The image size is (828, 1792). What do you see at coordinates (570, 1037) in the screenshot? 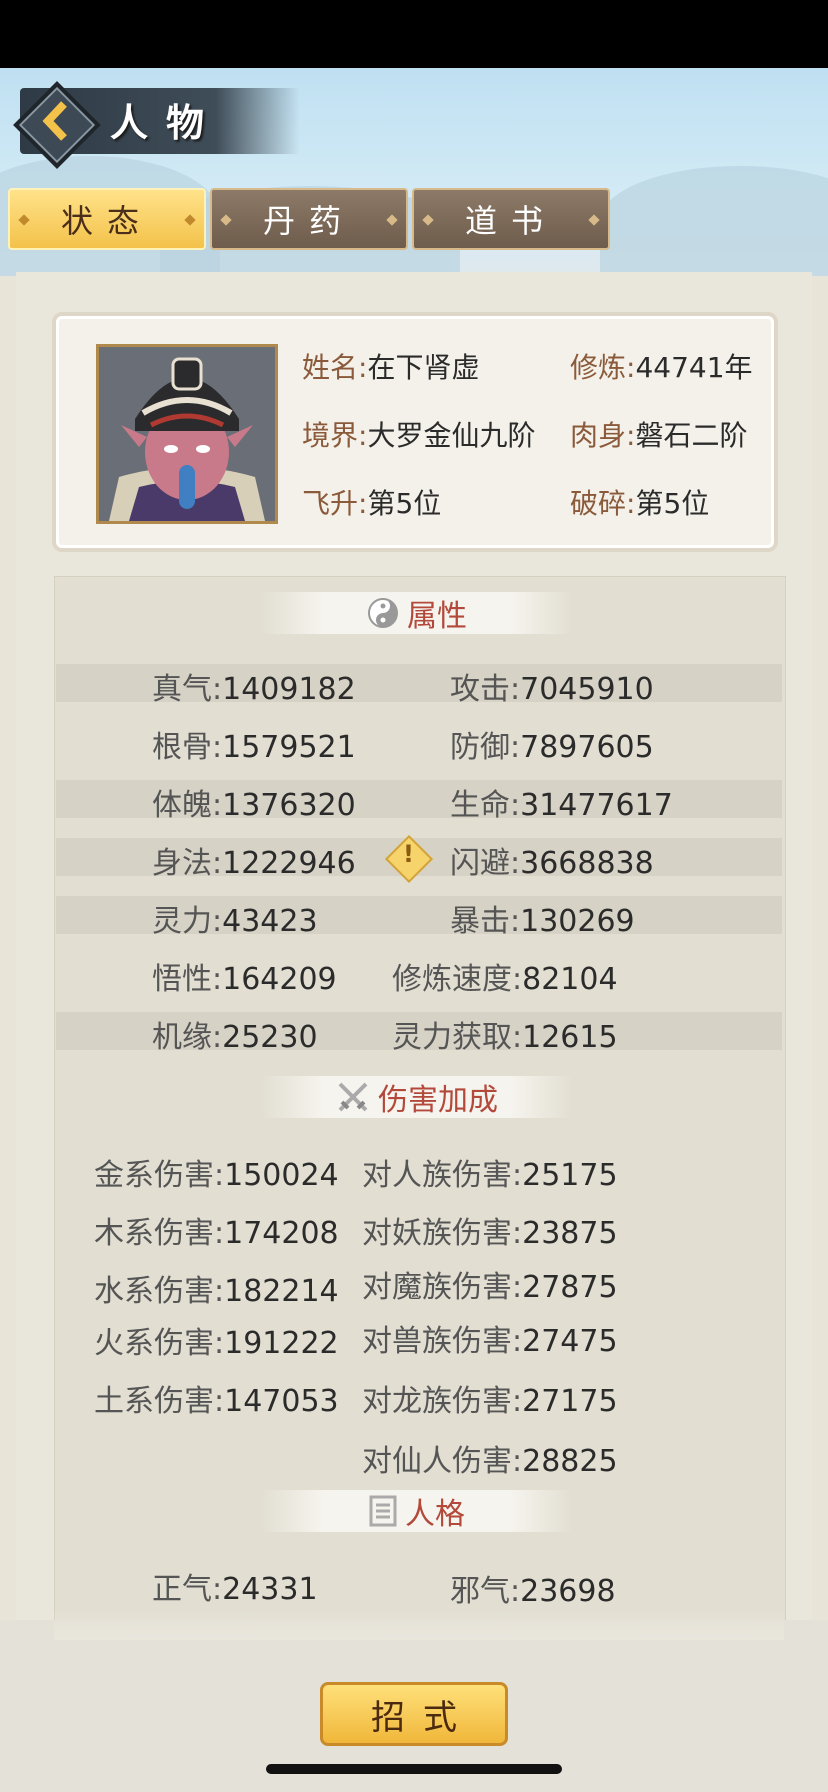
I see `stat-value: 12615` at bounding box center [570, 1037].